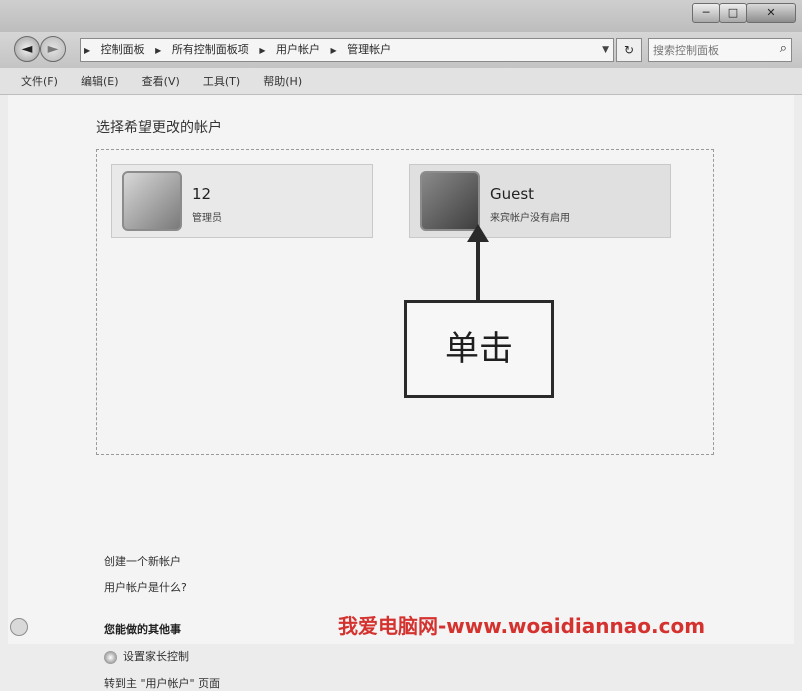 Image resolution: width=802 pixels, height=691 pixels. Describe the element at coordinates (221, 78) in the screenshot. I see `menu-tools: 工具(T)` at that location.